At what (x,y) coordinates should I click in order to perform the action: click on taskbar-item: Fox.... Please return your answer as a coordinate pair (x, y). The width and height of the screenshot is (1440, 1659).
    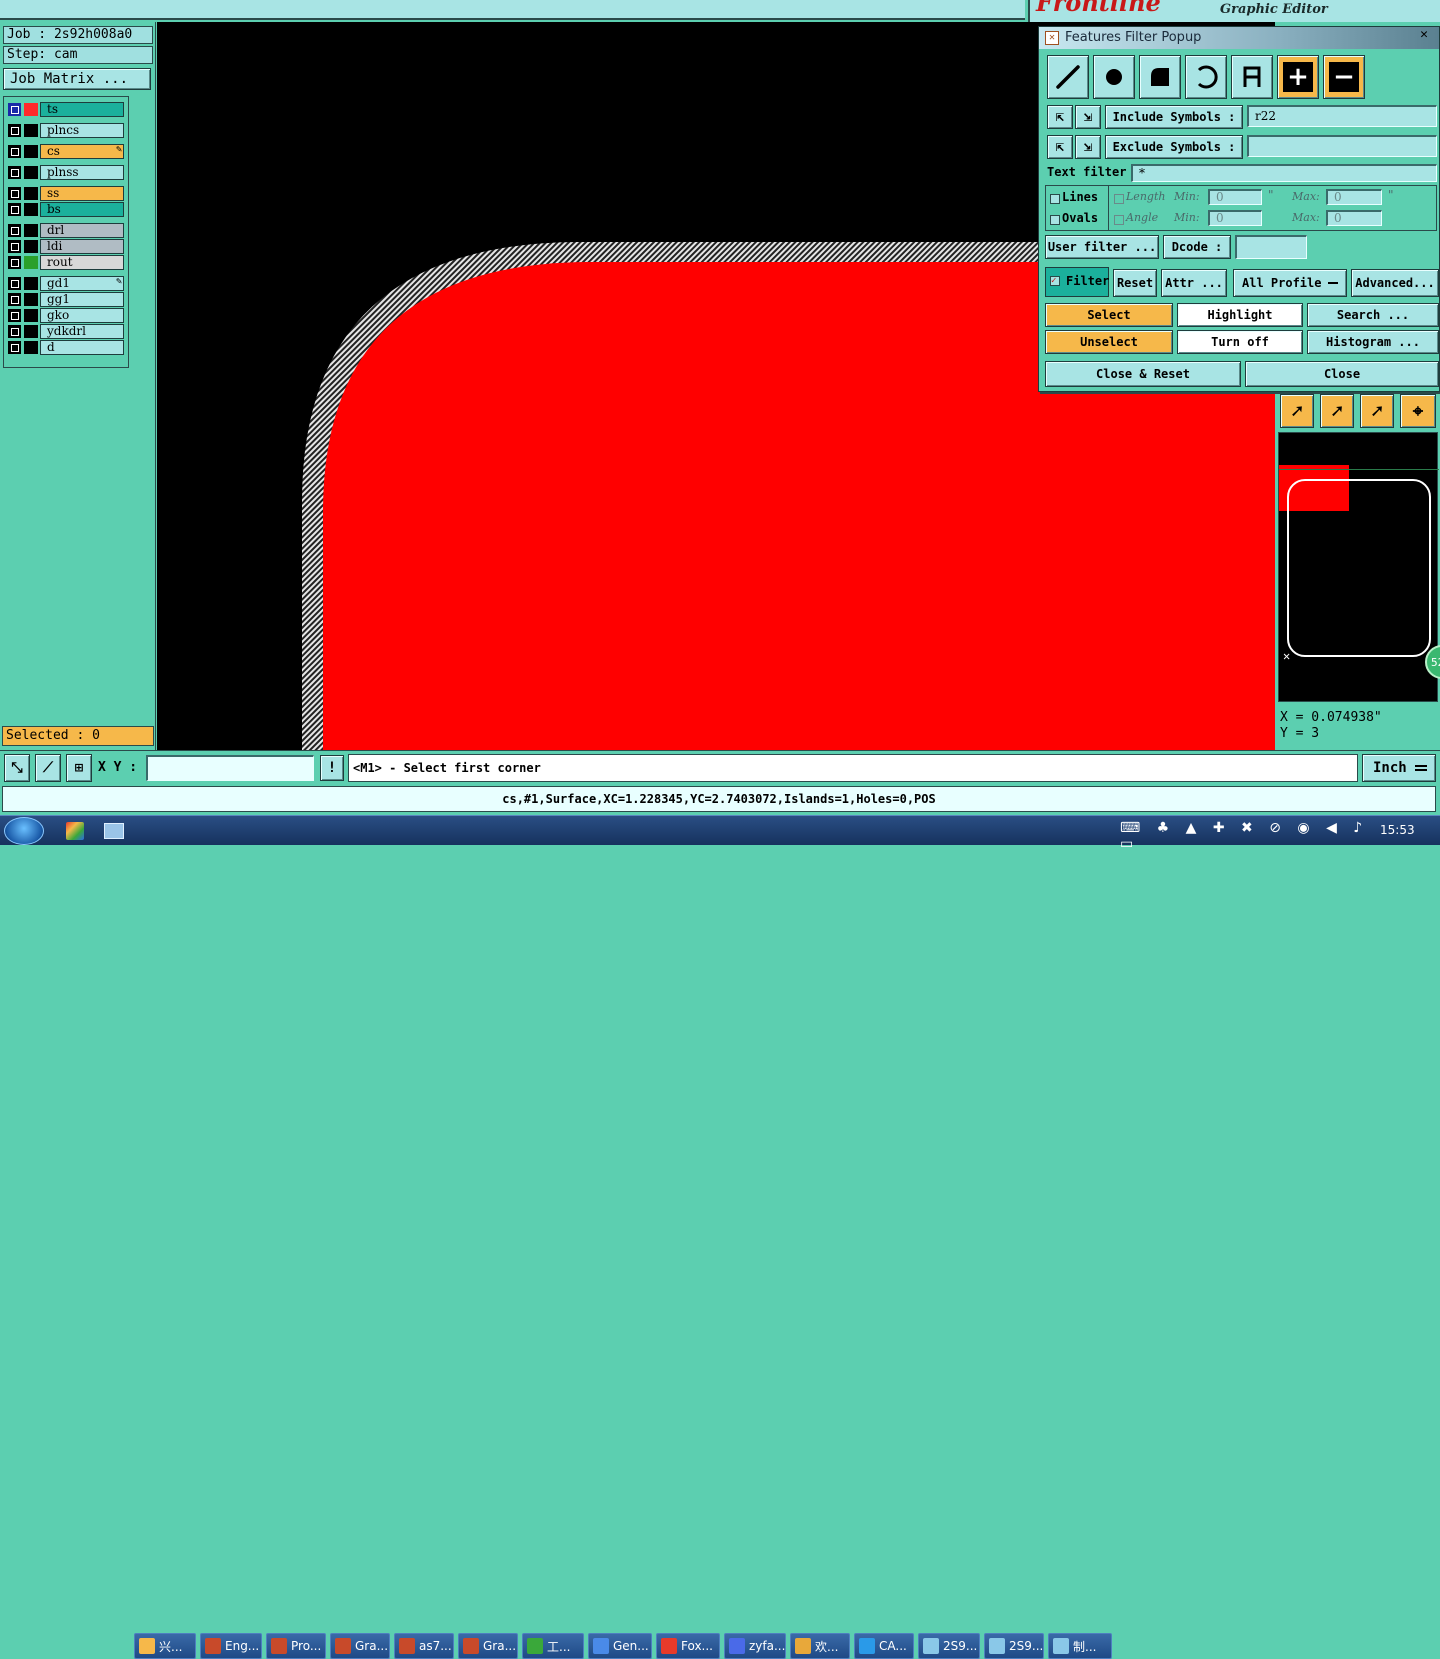
    Looking at the image, I should click on (688, 1646).